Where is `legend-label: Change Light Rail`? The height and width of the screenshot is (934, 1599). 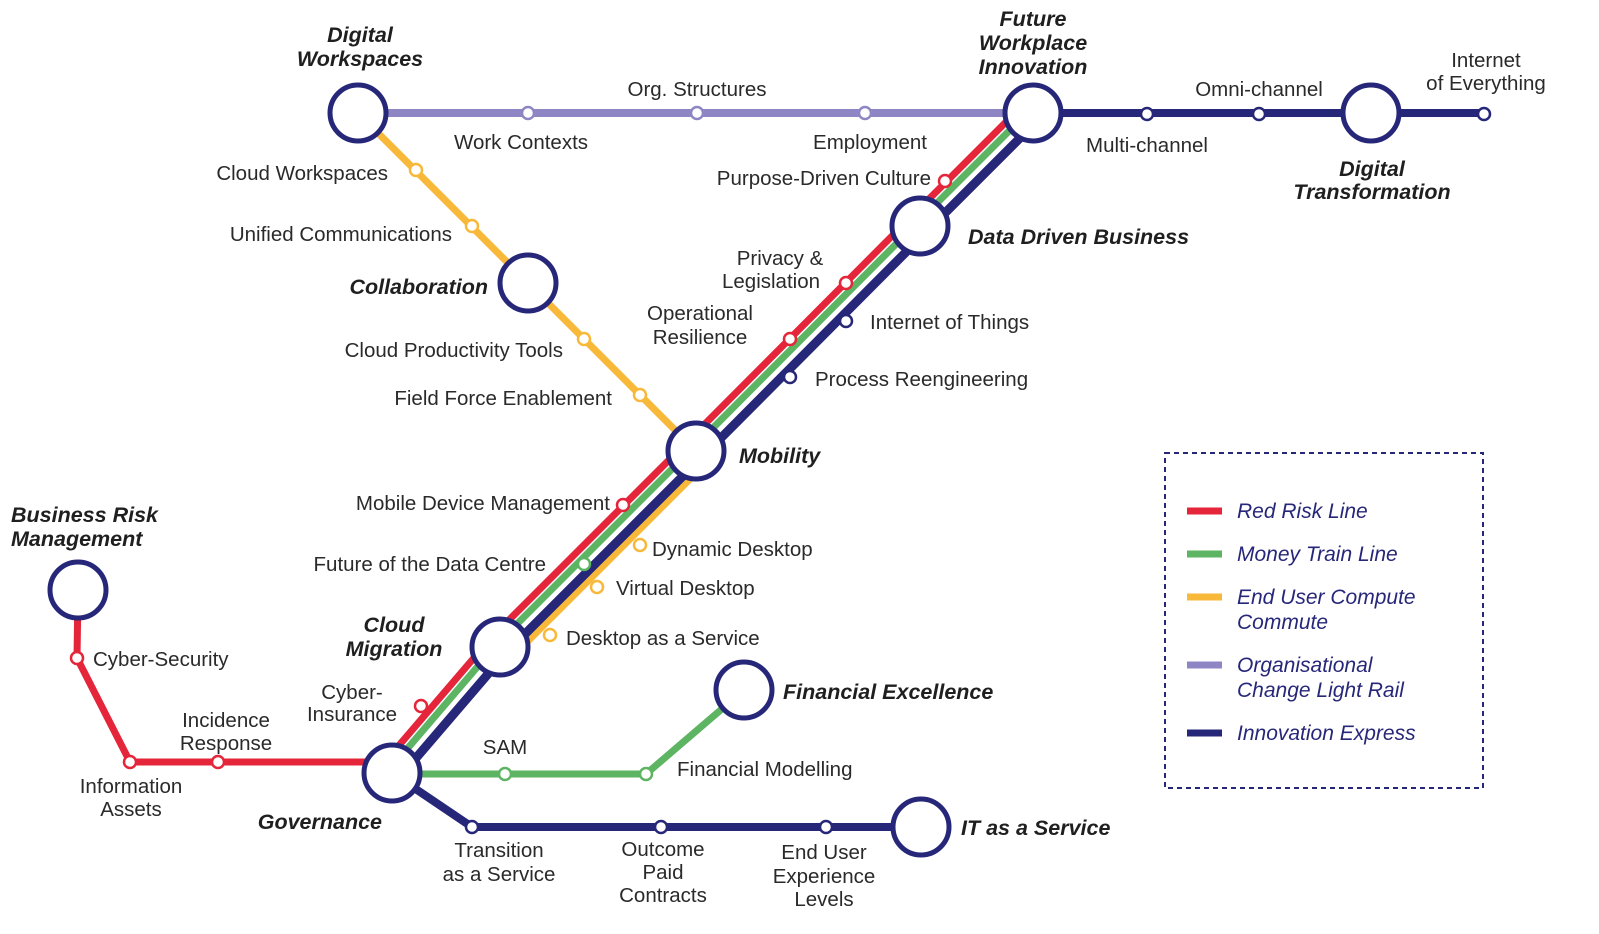
legend-label: Change Light Rail is located at coordinates (1321, 690).